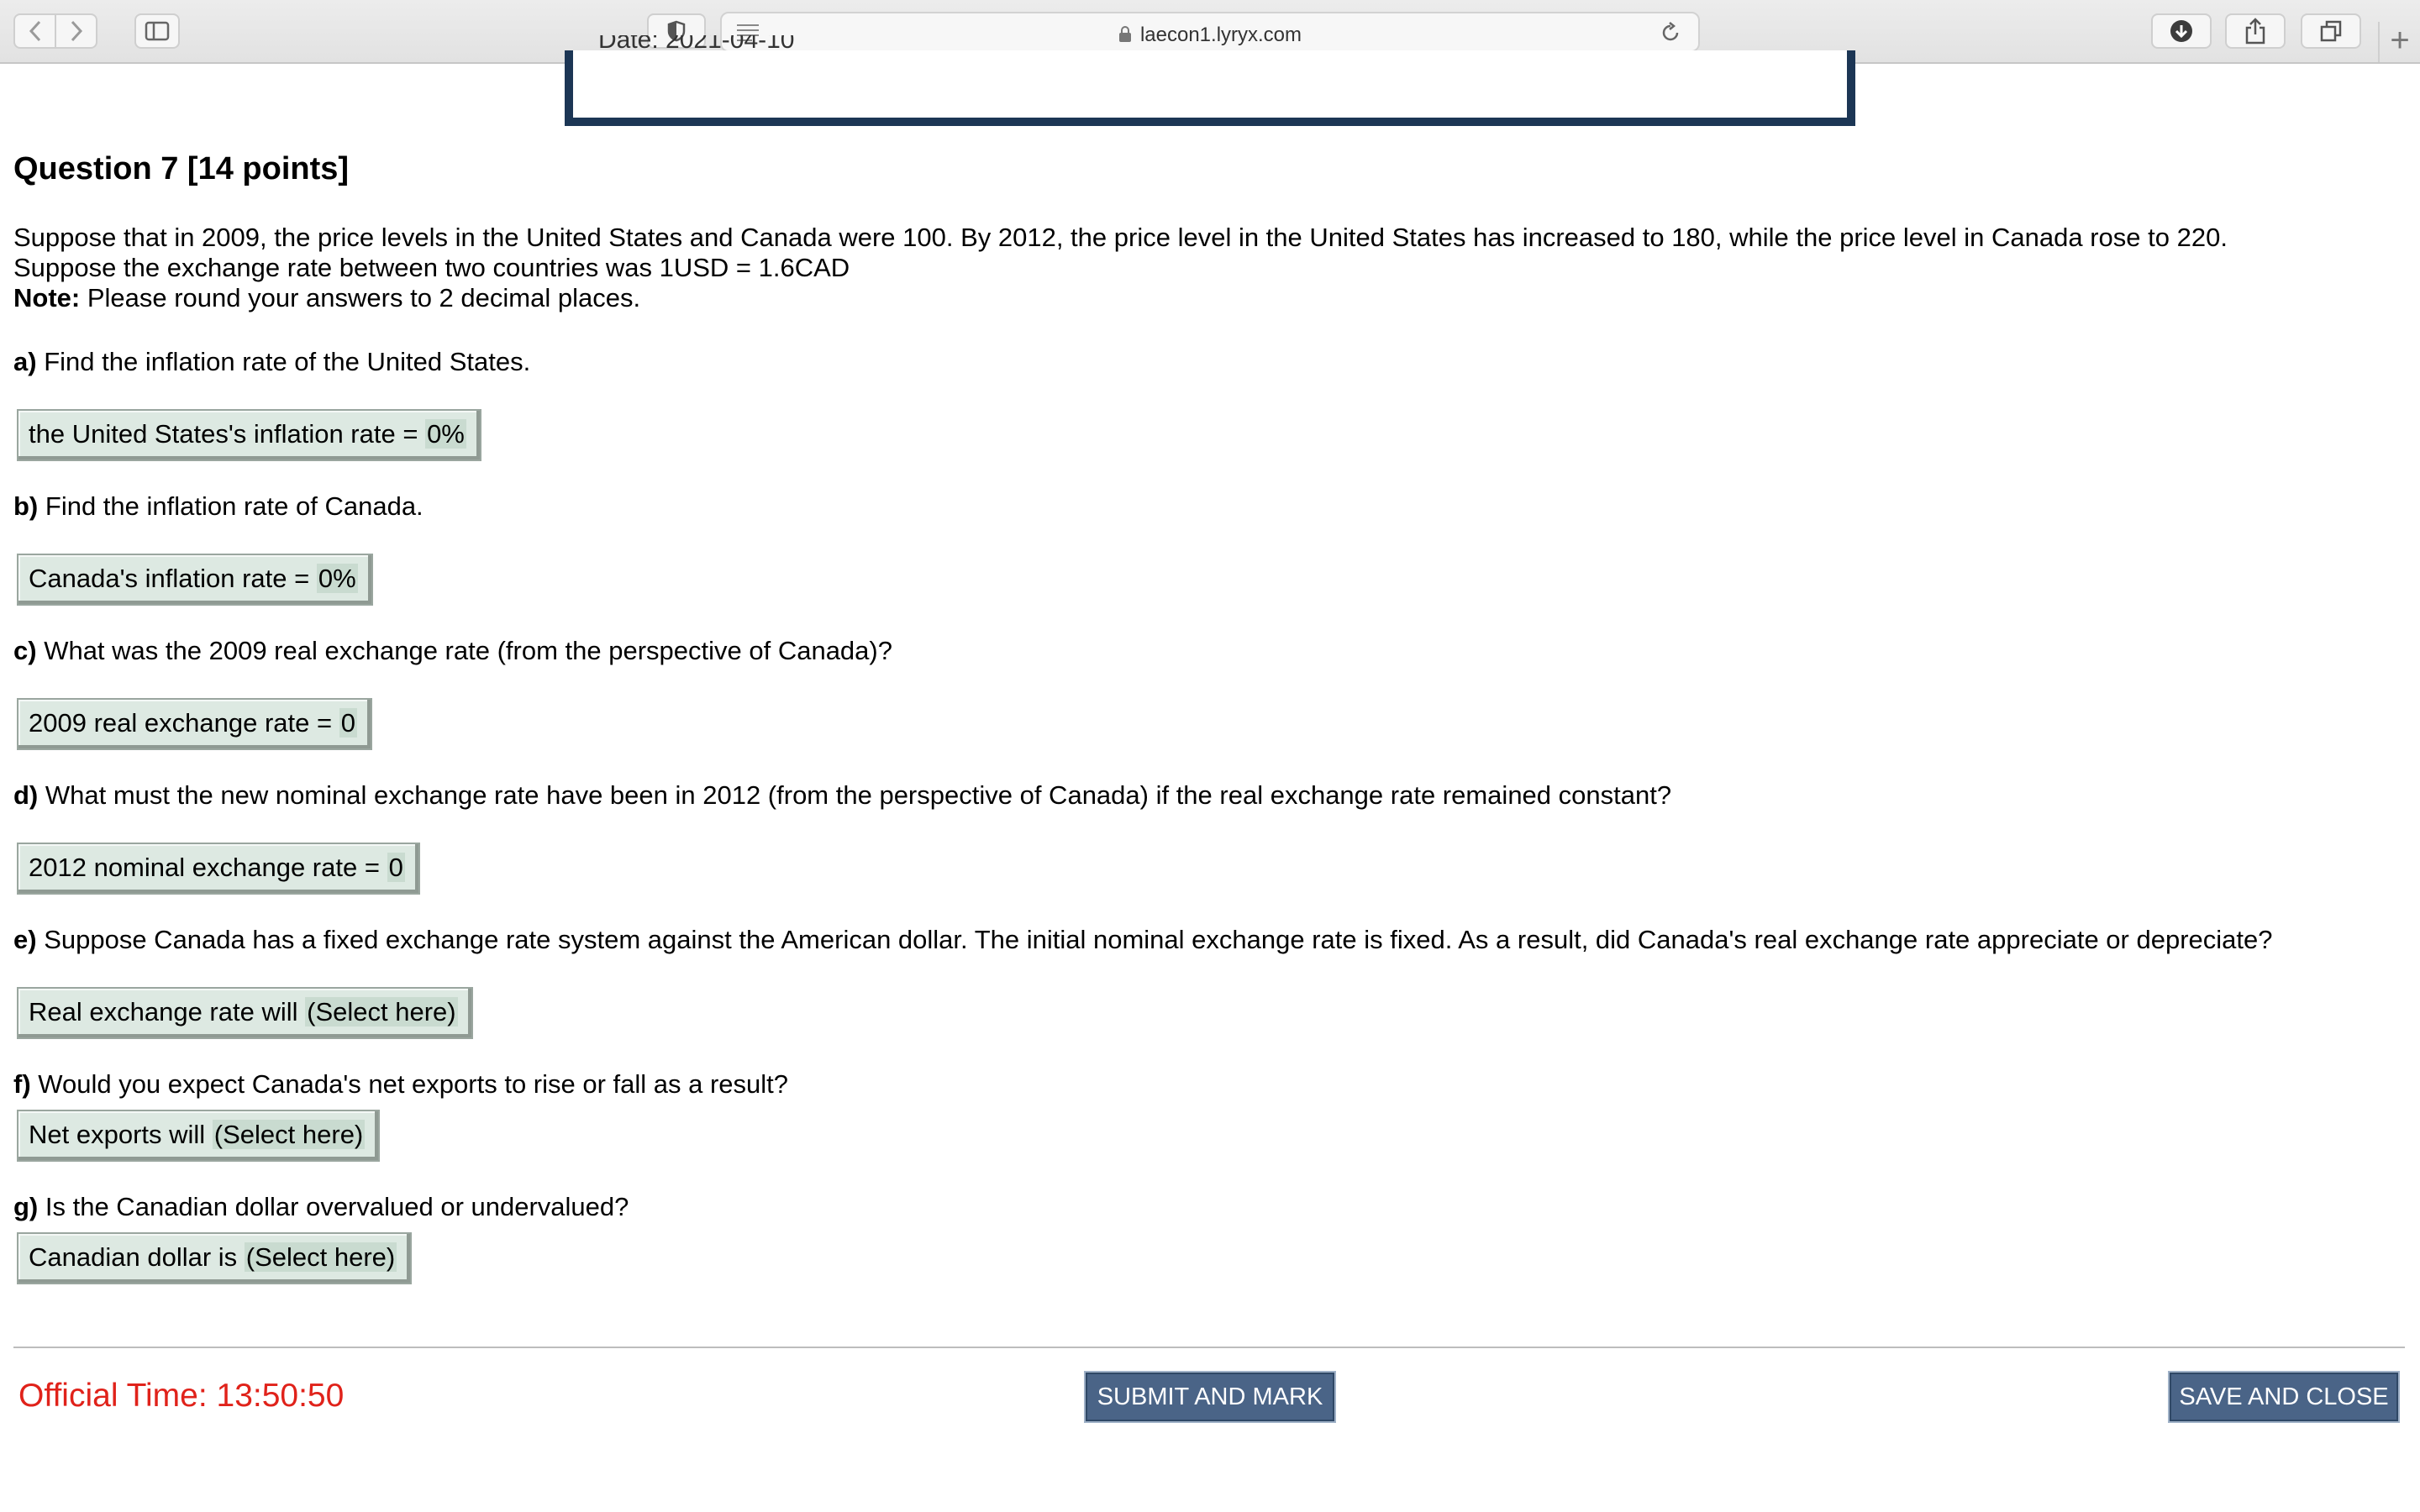 The height and width of the screenshot is (1512, 2420). Describe the element at coordinates (173, 578) in the screenshot. I see `answer-label: Canada's inflation rate =` at that location.